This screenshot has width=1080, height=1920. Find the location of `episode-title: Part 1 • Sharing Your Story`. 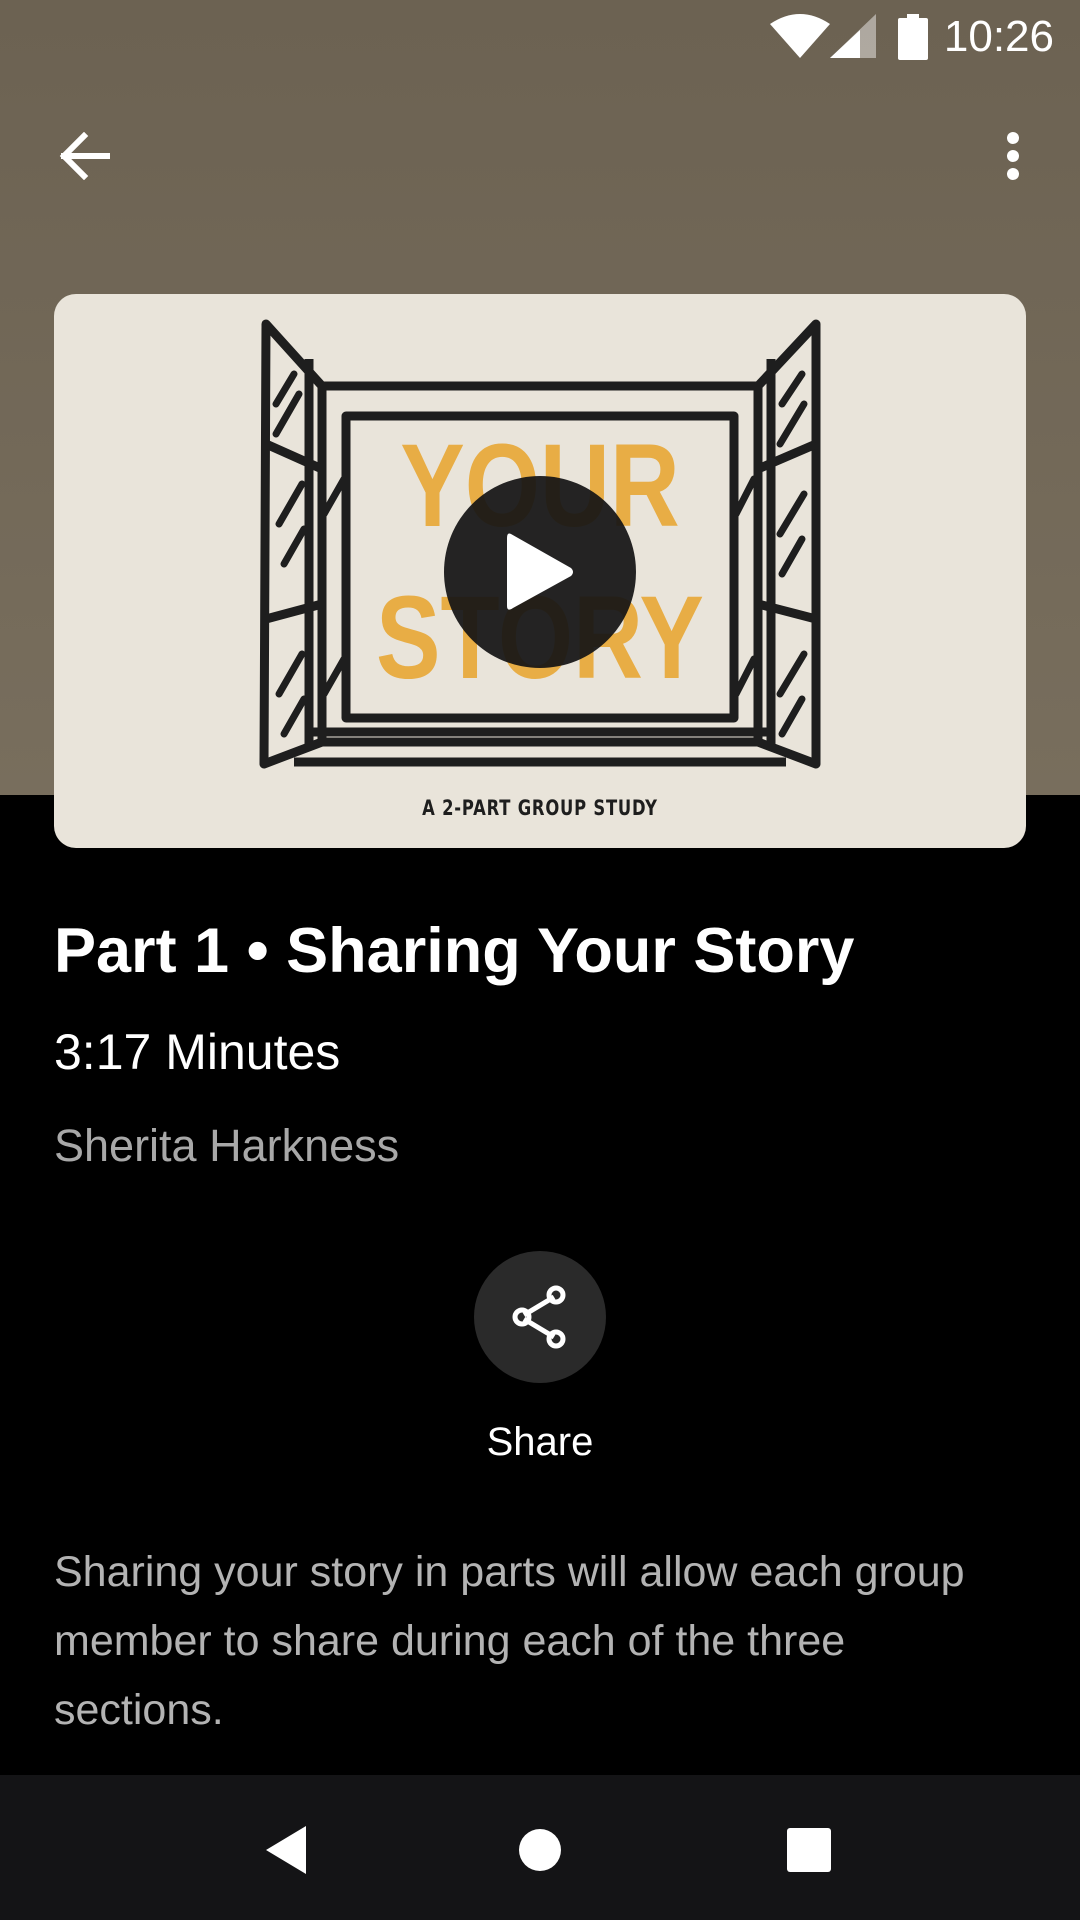

episode-title: Part 1 • Sharing Your Story is located at coordinates (454, 951).